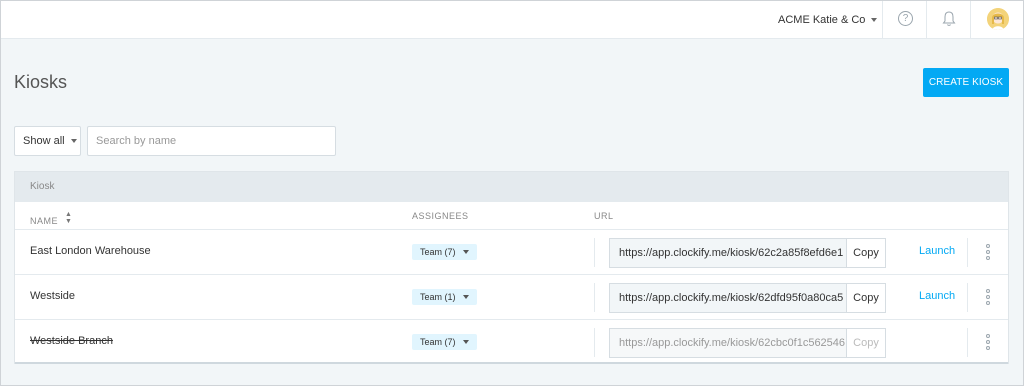  Describe the element at coordinates (90, 251) in the screenshot. I see `kiosk-name: East London Warehouse` at that location.